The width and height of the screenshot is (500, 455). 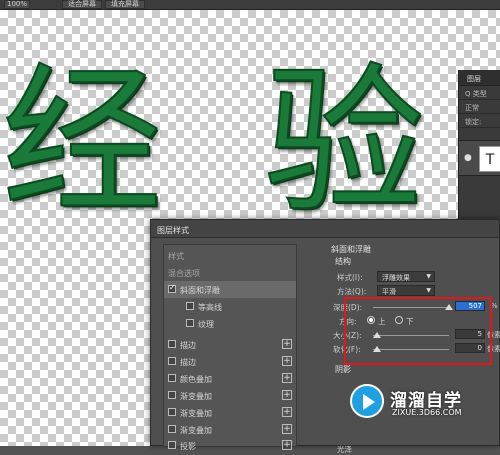 What do you see at coordinates (172, 445) in the screenshot?
I see `drop-shadow-checkbox` at bounding box center [172, 445].